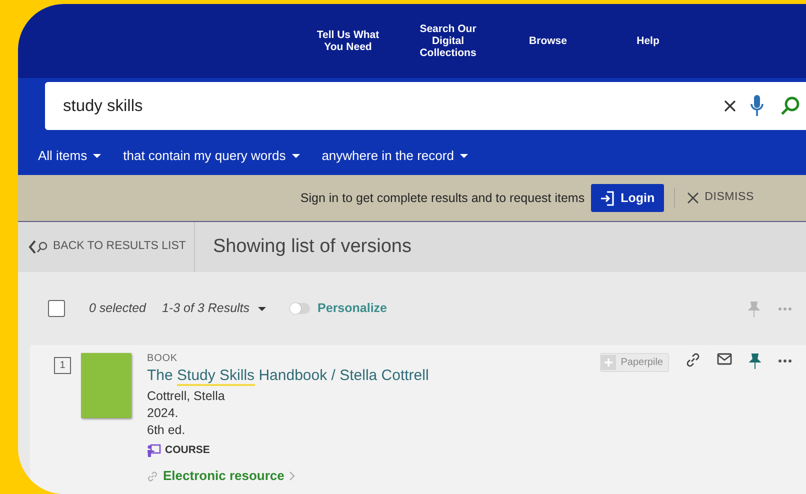  Describe the element at coordinates (186, 396) in the screenshot. I see `author: Cottrell, Stella` at that location.